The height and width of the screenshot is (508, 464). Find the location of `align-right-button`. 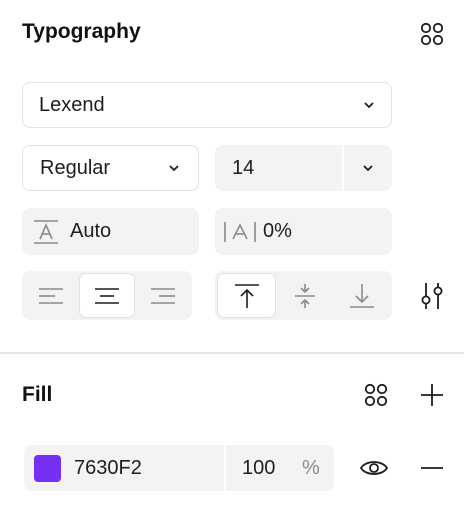

align-right-button is located at coordinates (162, 295).